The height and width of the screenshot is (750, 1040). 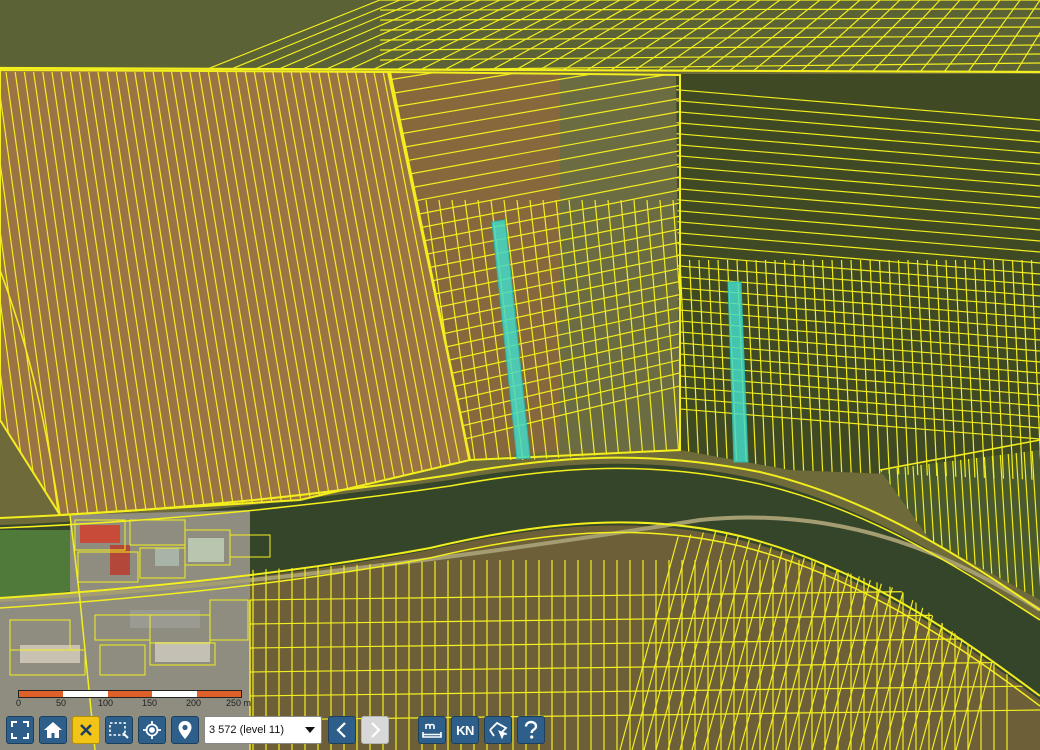 I want to click on select-area-button, so click(x=119, y=730).